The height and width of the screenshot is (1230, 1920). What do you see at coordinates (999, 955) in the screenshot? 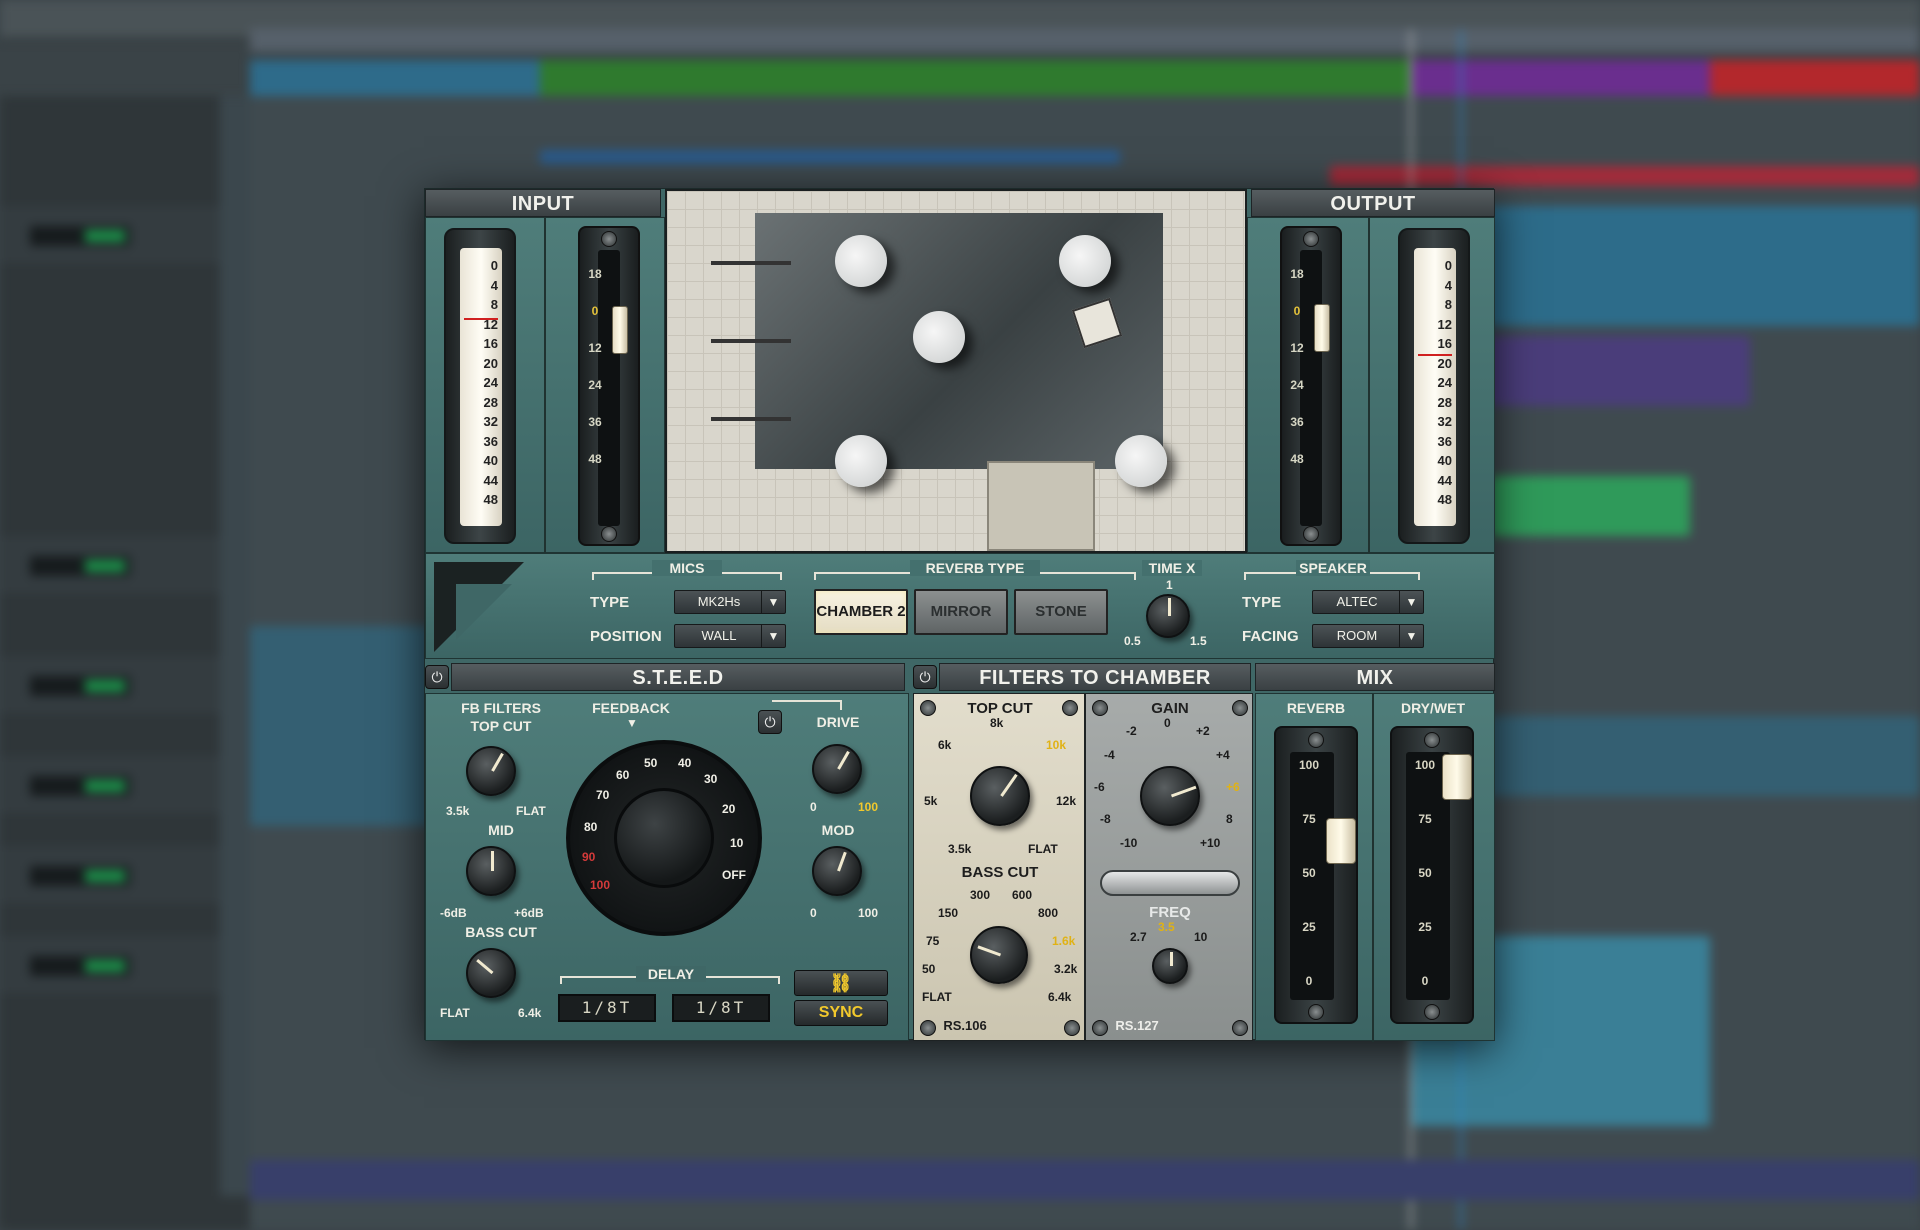
I see `filter-bass-cut-knob` at bounding box center [999, 955].